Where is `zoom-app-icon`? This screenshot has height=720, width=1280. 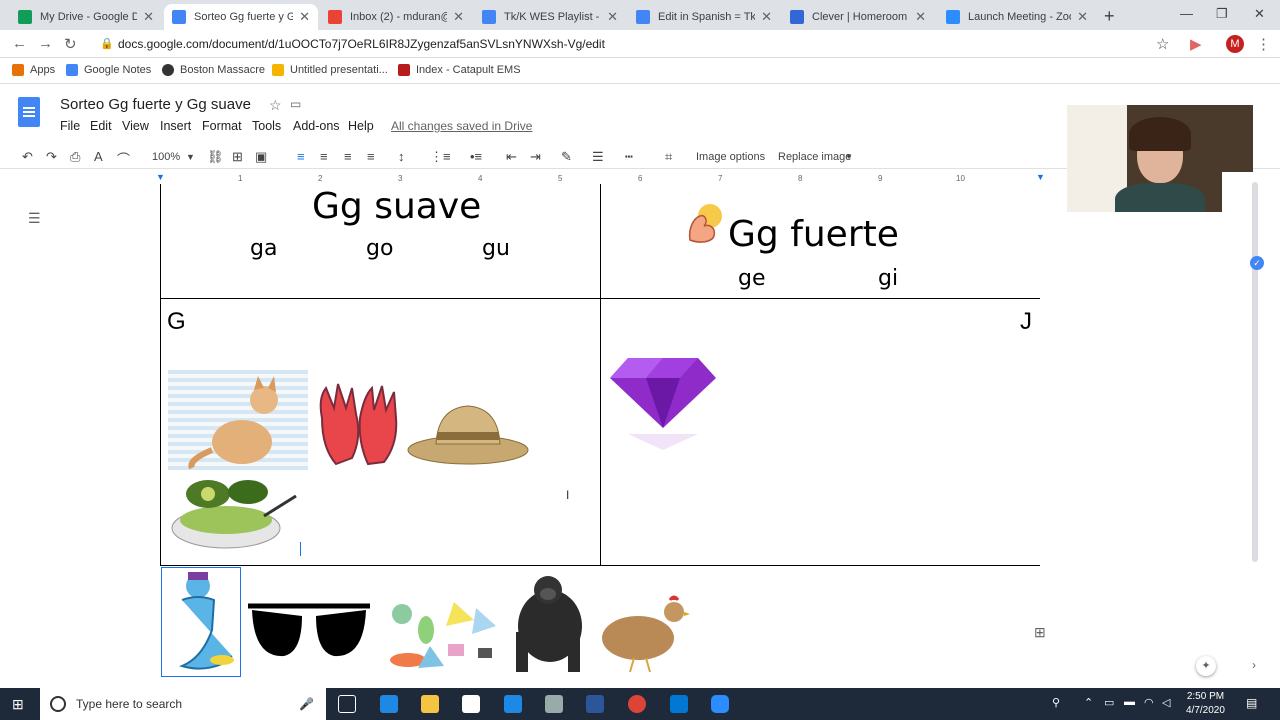
zoom-app-icon is located at coordinates (720, 704).